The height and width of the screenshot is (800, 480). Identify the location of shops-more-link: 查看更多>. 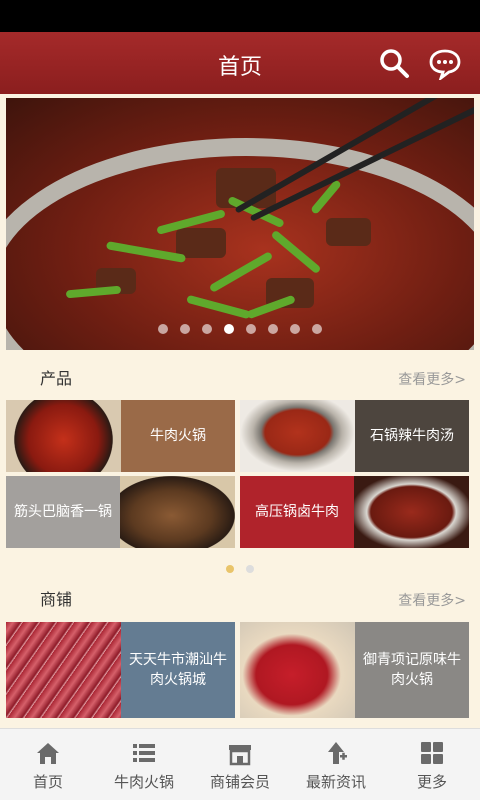
(432, 600).